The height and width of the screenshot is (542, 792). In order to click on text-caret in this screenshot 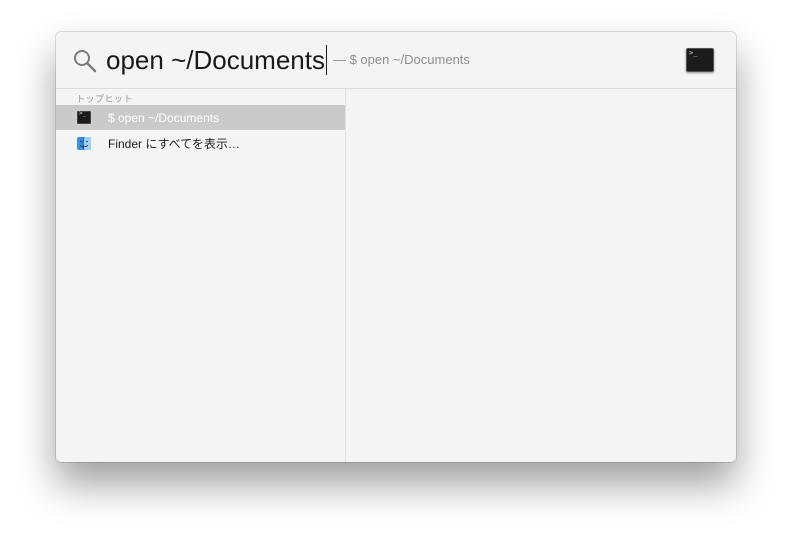, I will do `click(326, 60)`.